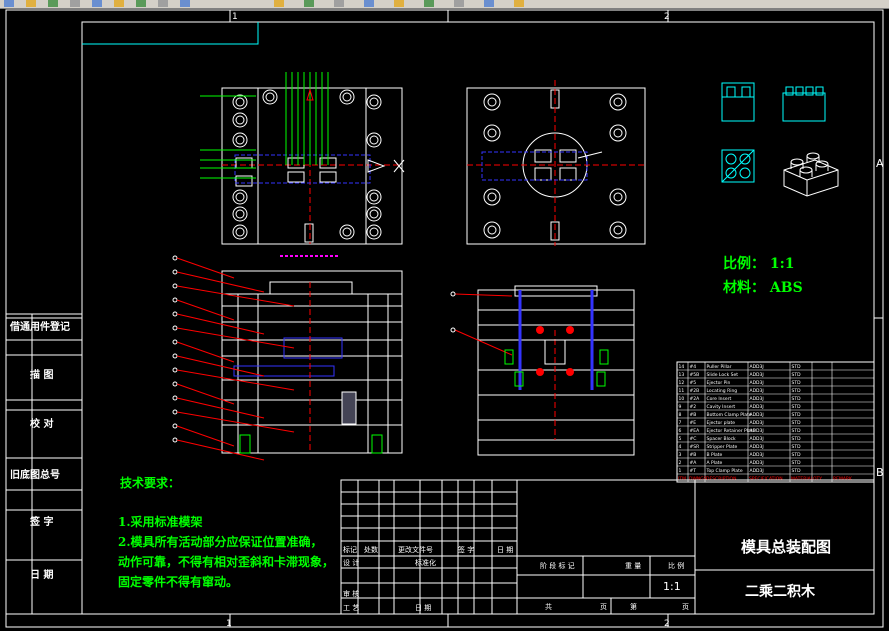 The height and width of the screenshot is (631, 889). What do you see at coordinates (722, 391) in the screenshot?
I see `bom-cell: Locating Ring` at bounding box center [722, 391].